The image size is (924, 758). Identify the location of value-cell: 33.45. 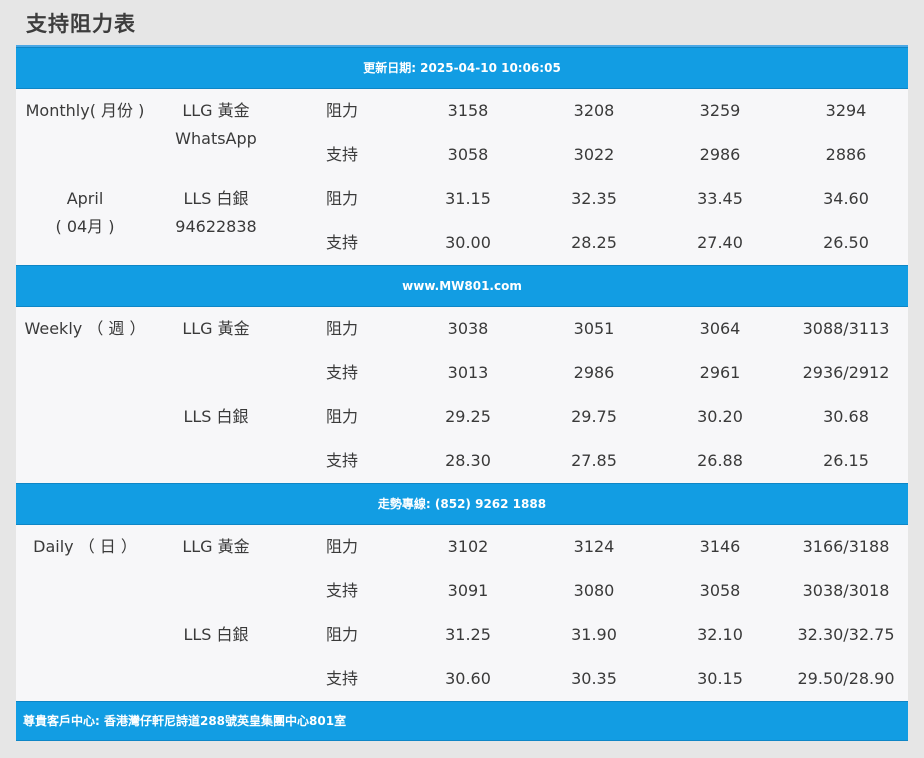
(720, 198).